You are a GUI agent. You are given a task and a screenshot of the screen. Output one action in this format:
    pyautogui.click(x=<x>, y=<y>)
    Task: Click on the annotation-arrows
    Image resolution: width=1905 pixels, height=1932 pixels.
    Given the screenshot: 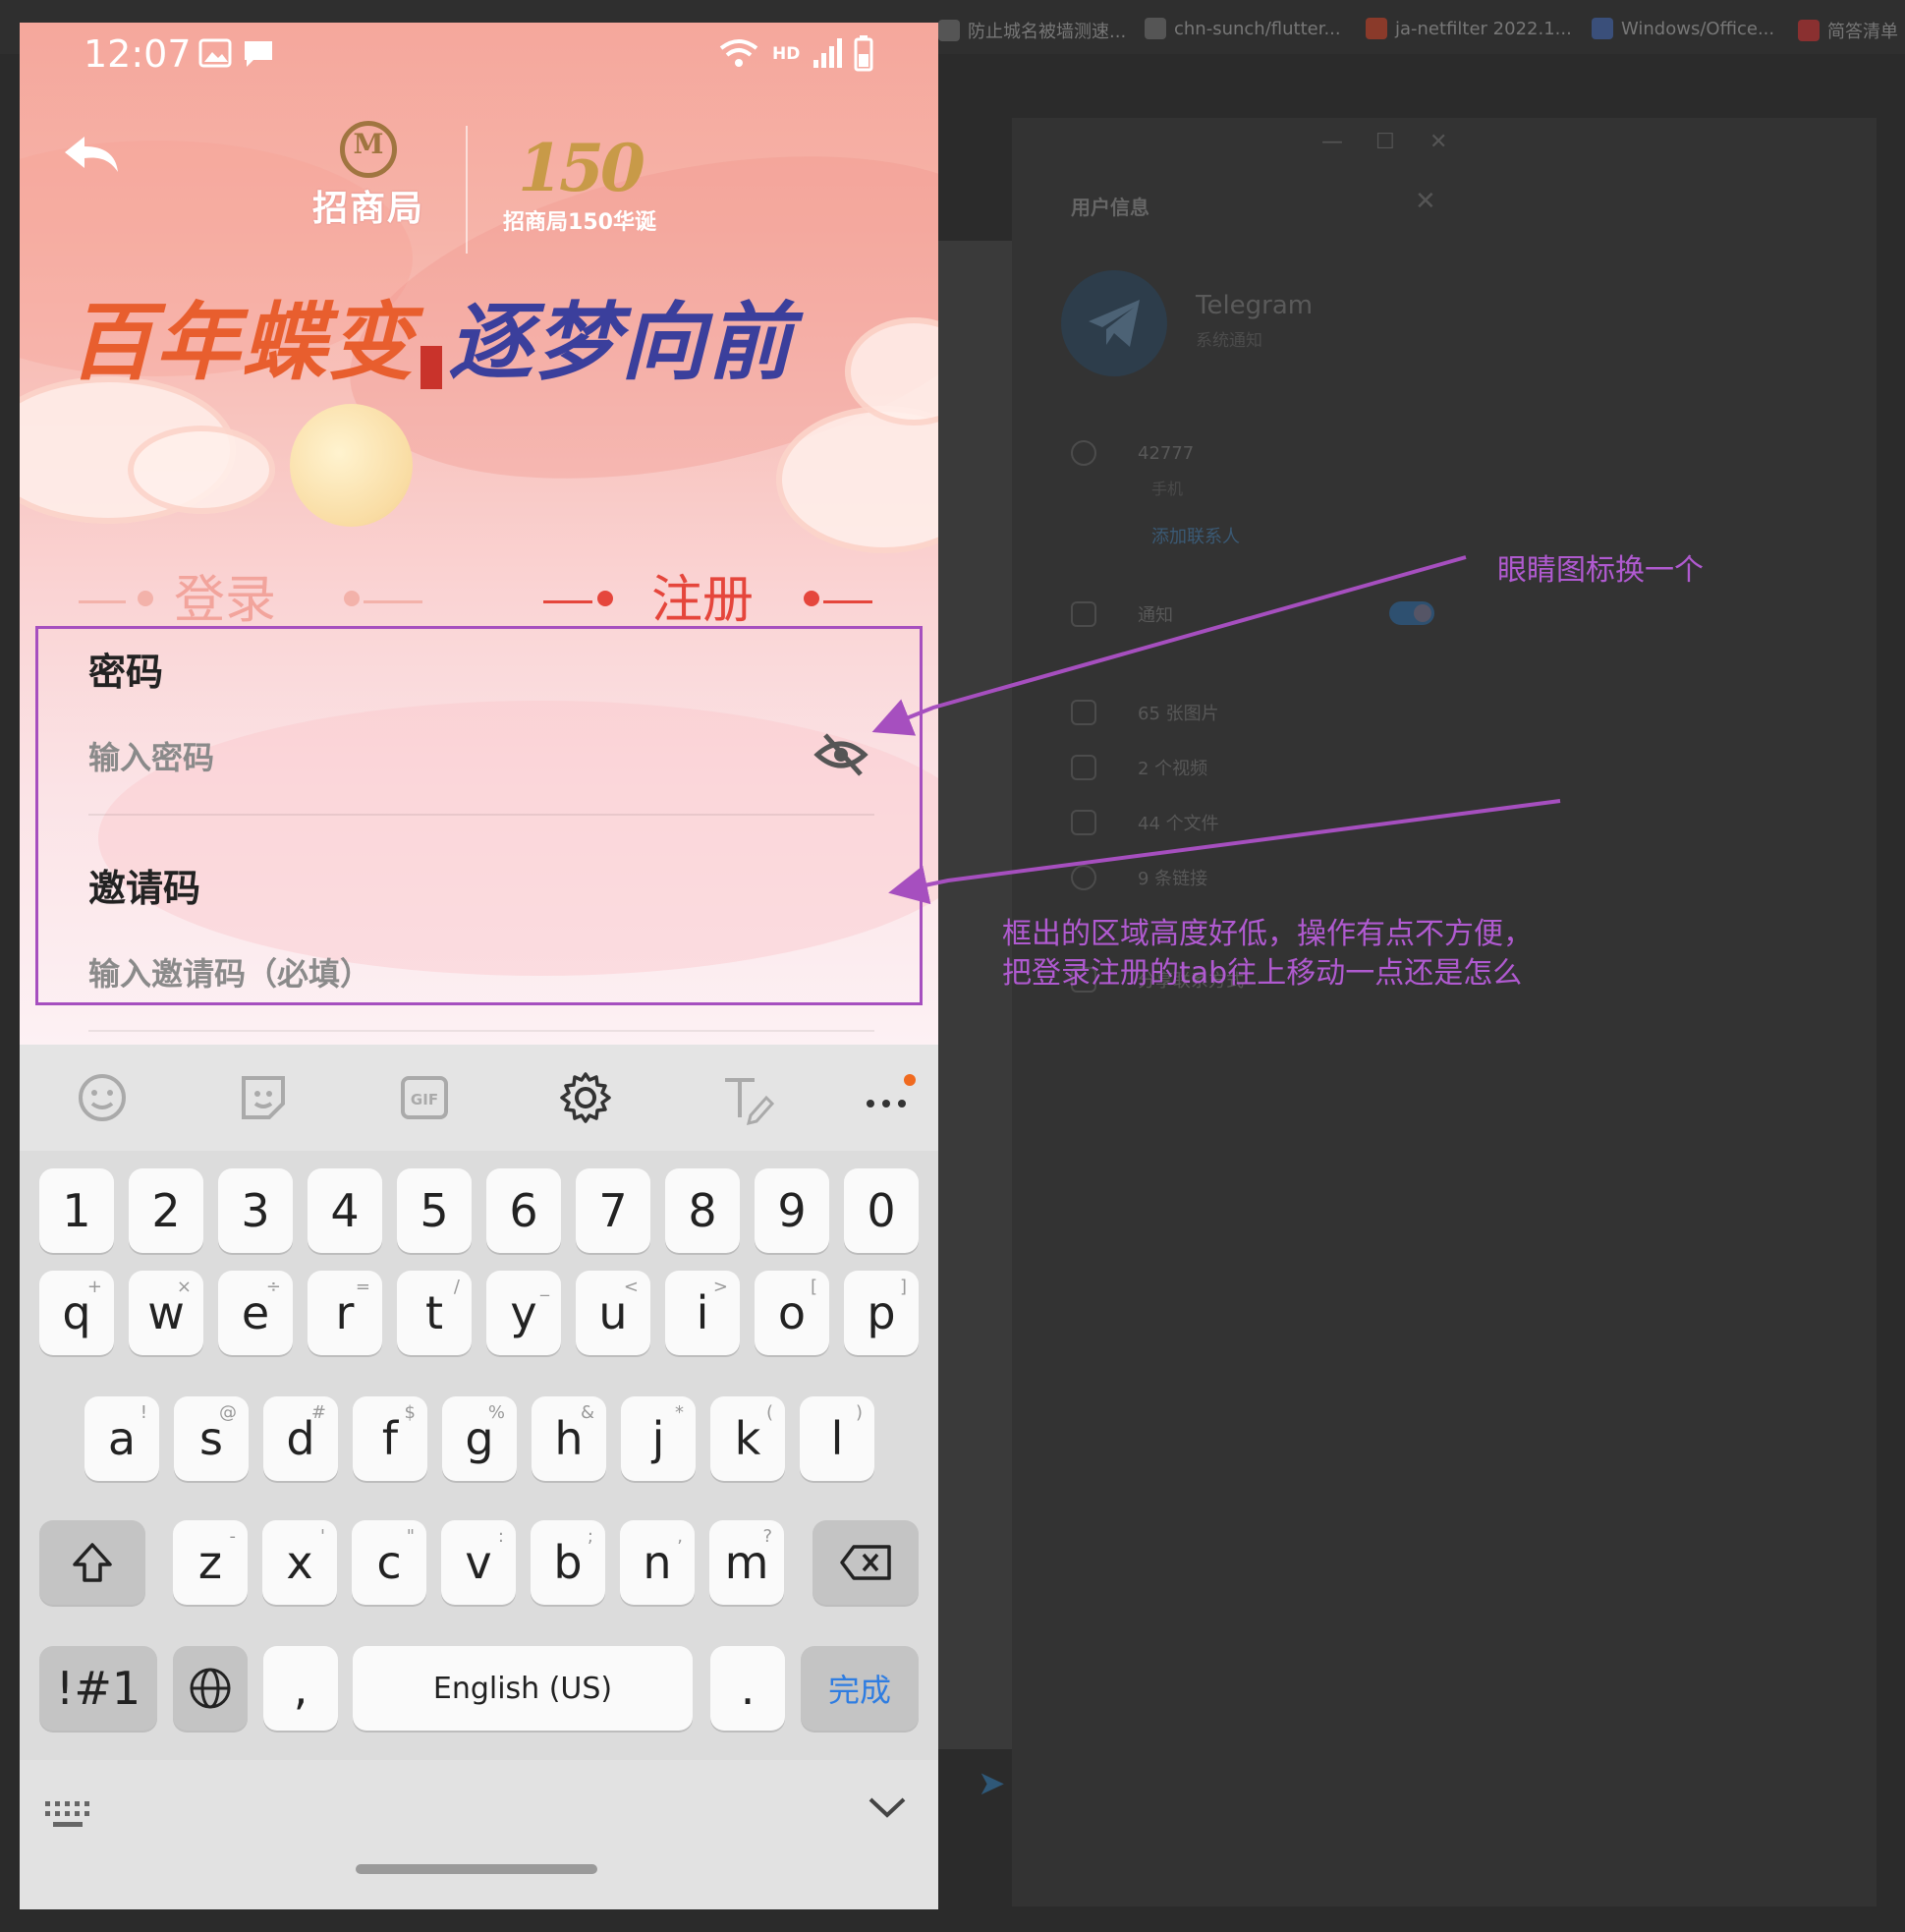 What is the action you would take?
    pyautogui.click(x=1216, y=730)
    